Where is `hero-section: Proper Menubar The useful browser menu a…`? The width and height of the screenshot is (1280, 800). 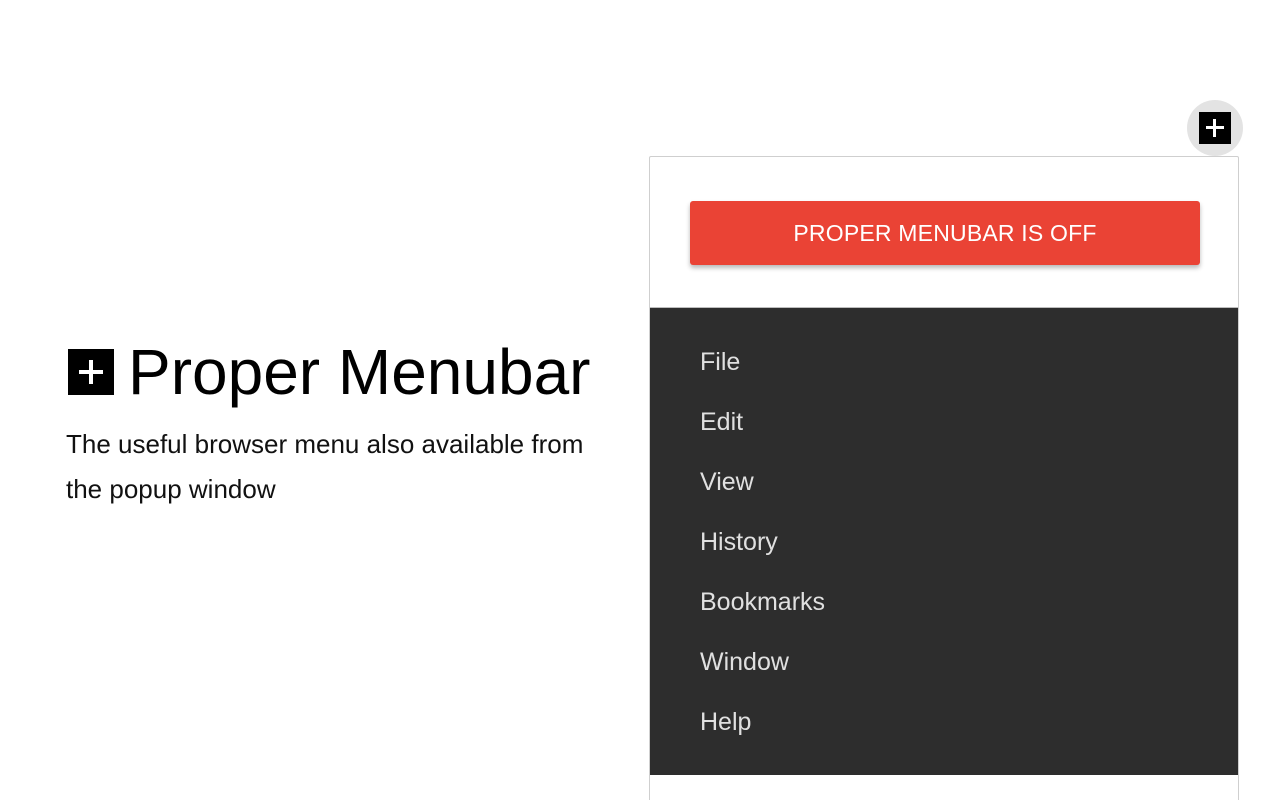
hero-section: Proper Menubar The useful browser menu a… is located at coordinates (336, 424).